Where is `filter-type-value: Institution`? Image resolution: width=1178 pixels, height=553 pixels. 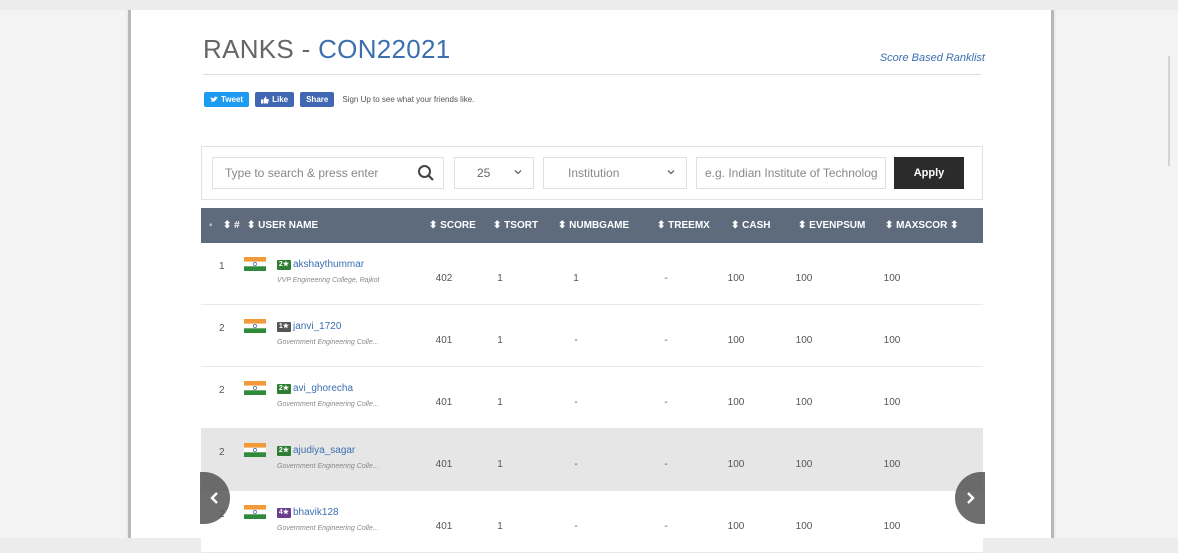
filter-type-value: Institution is located at coordinates (594, 173).